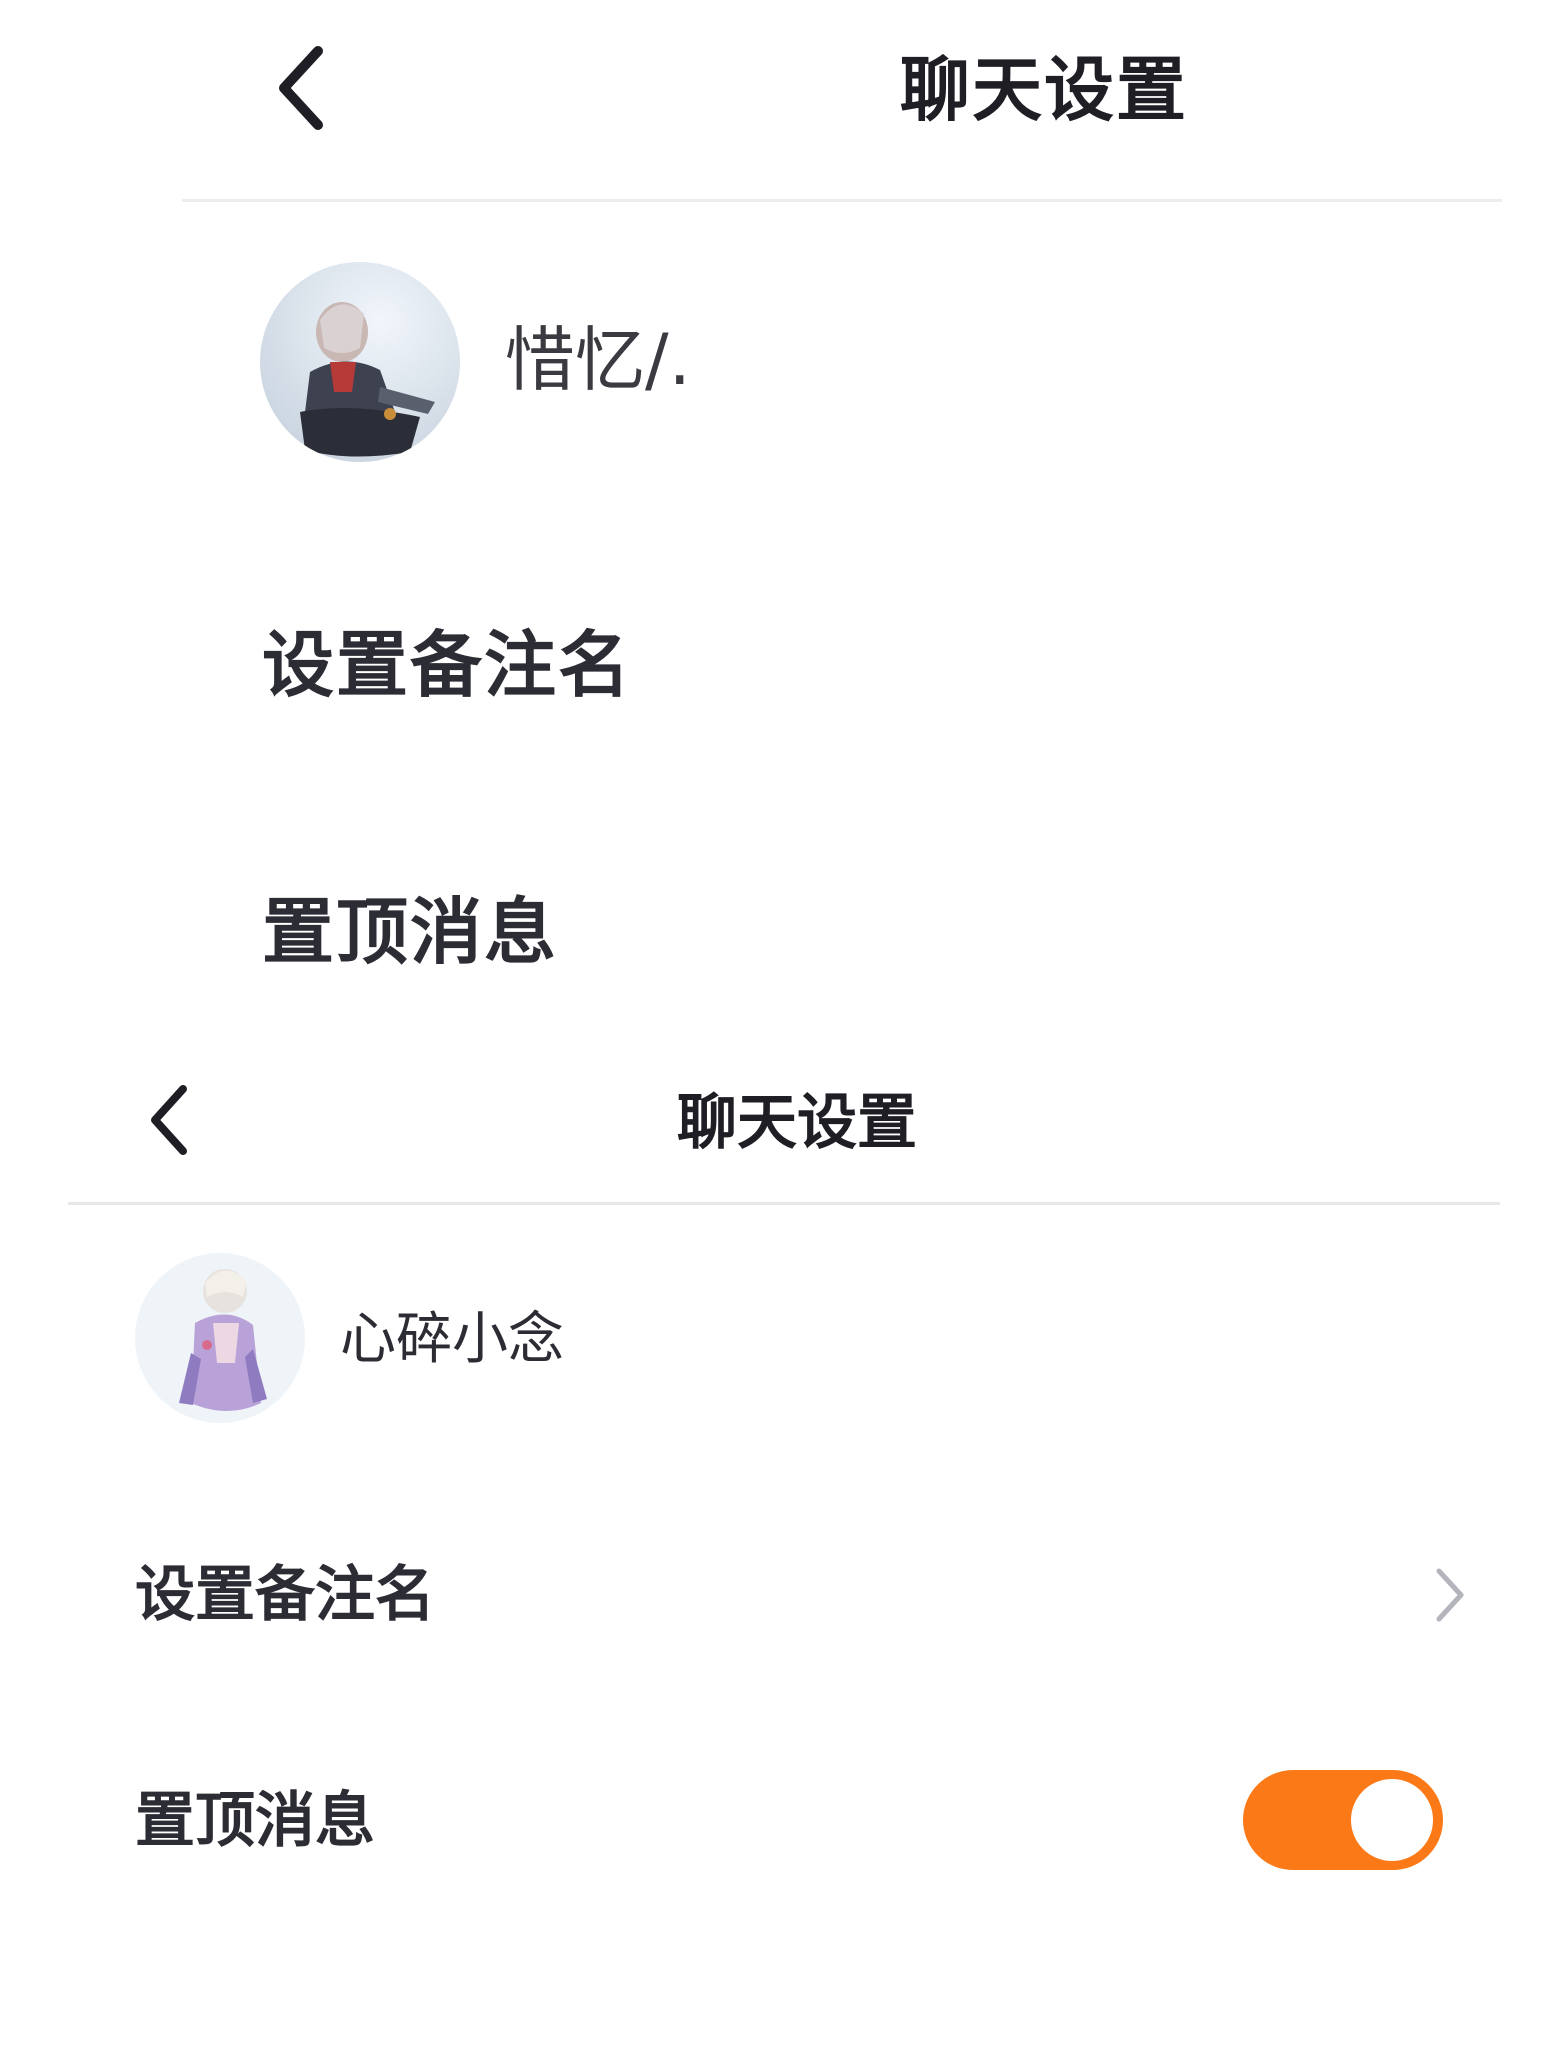 Image resolution: width=1553 pixels, height=2048 pixels. Describe the element at coordinates (598, 360) in the screenshot. I see `username: 惜忆/.` at that location.